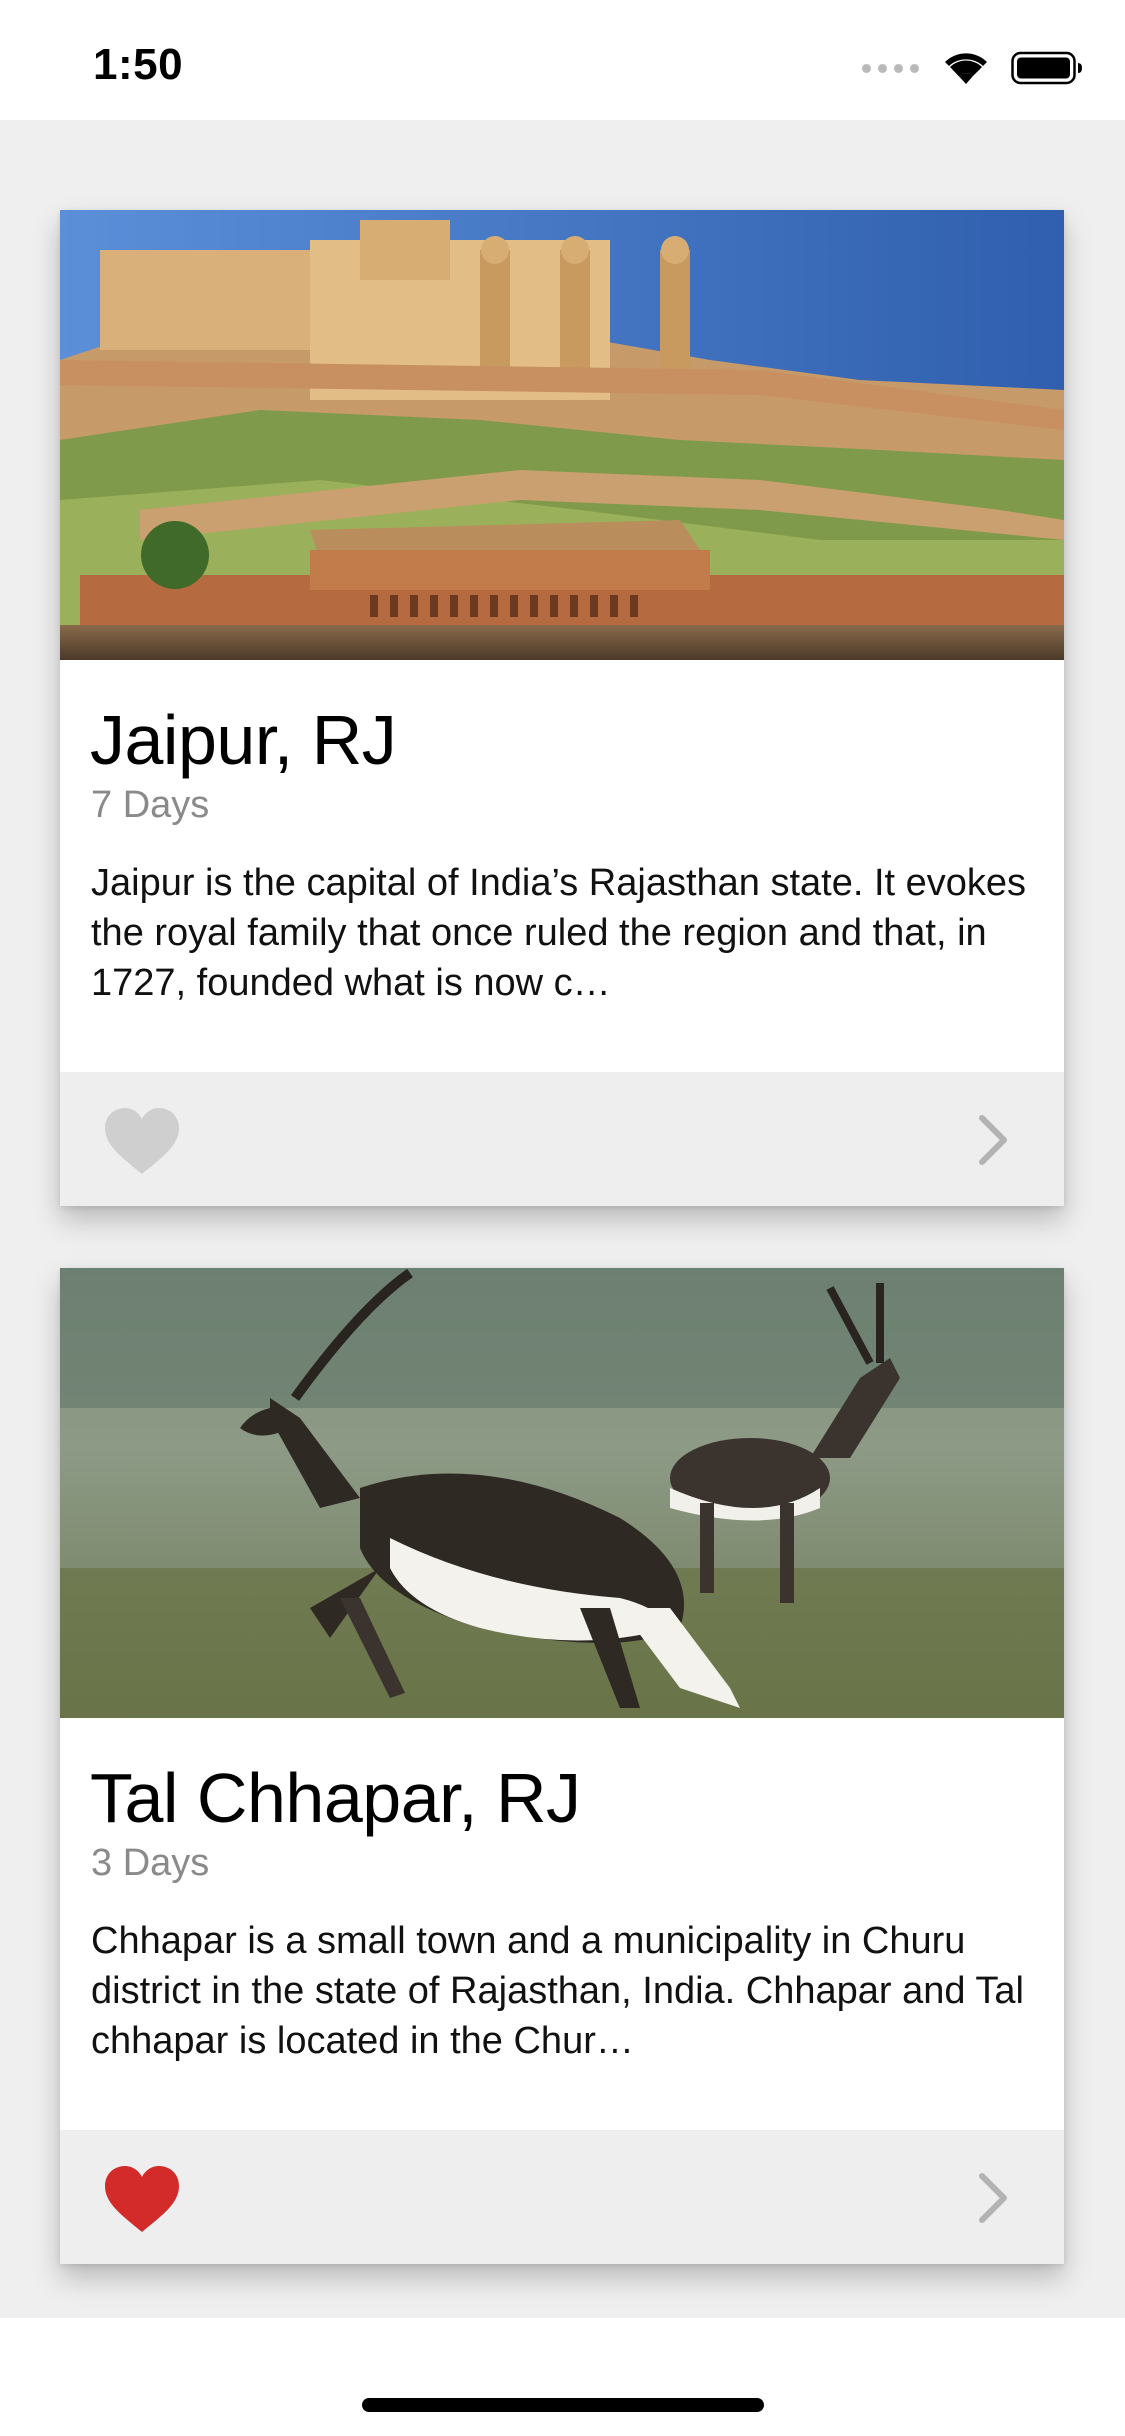 The height and width of the screenshot is (2436, 1125). I want to click on wifi-icon, so click(966, 68).